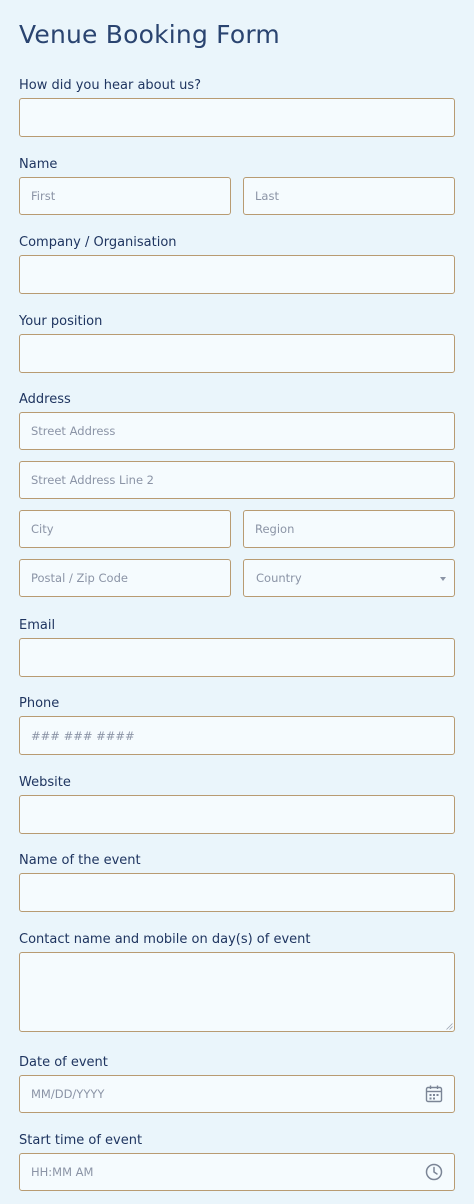 The height and width of the screenshot is (1204, 474). What do you see at coordinates (149, 34) in the screenshot?
I see `form-title: Venue Booking Form` at bounding box center [149, 34].